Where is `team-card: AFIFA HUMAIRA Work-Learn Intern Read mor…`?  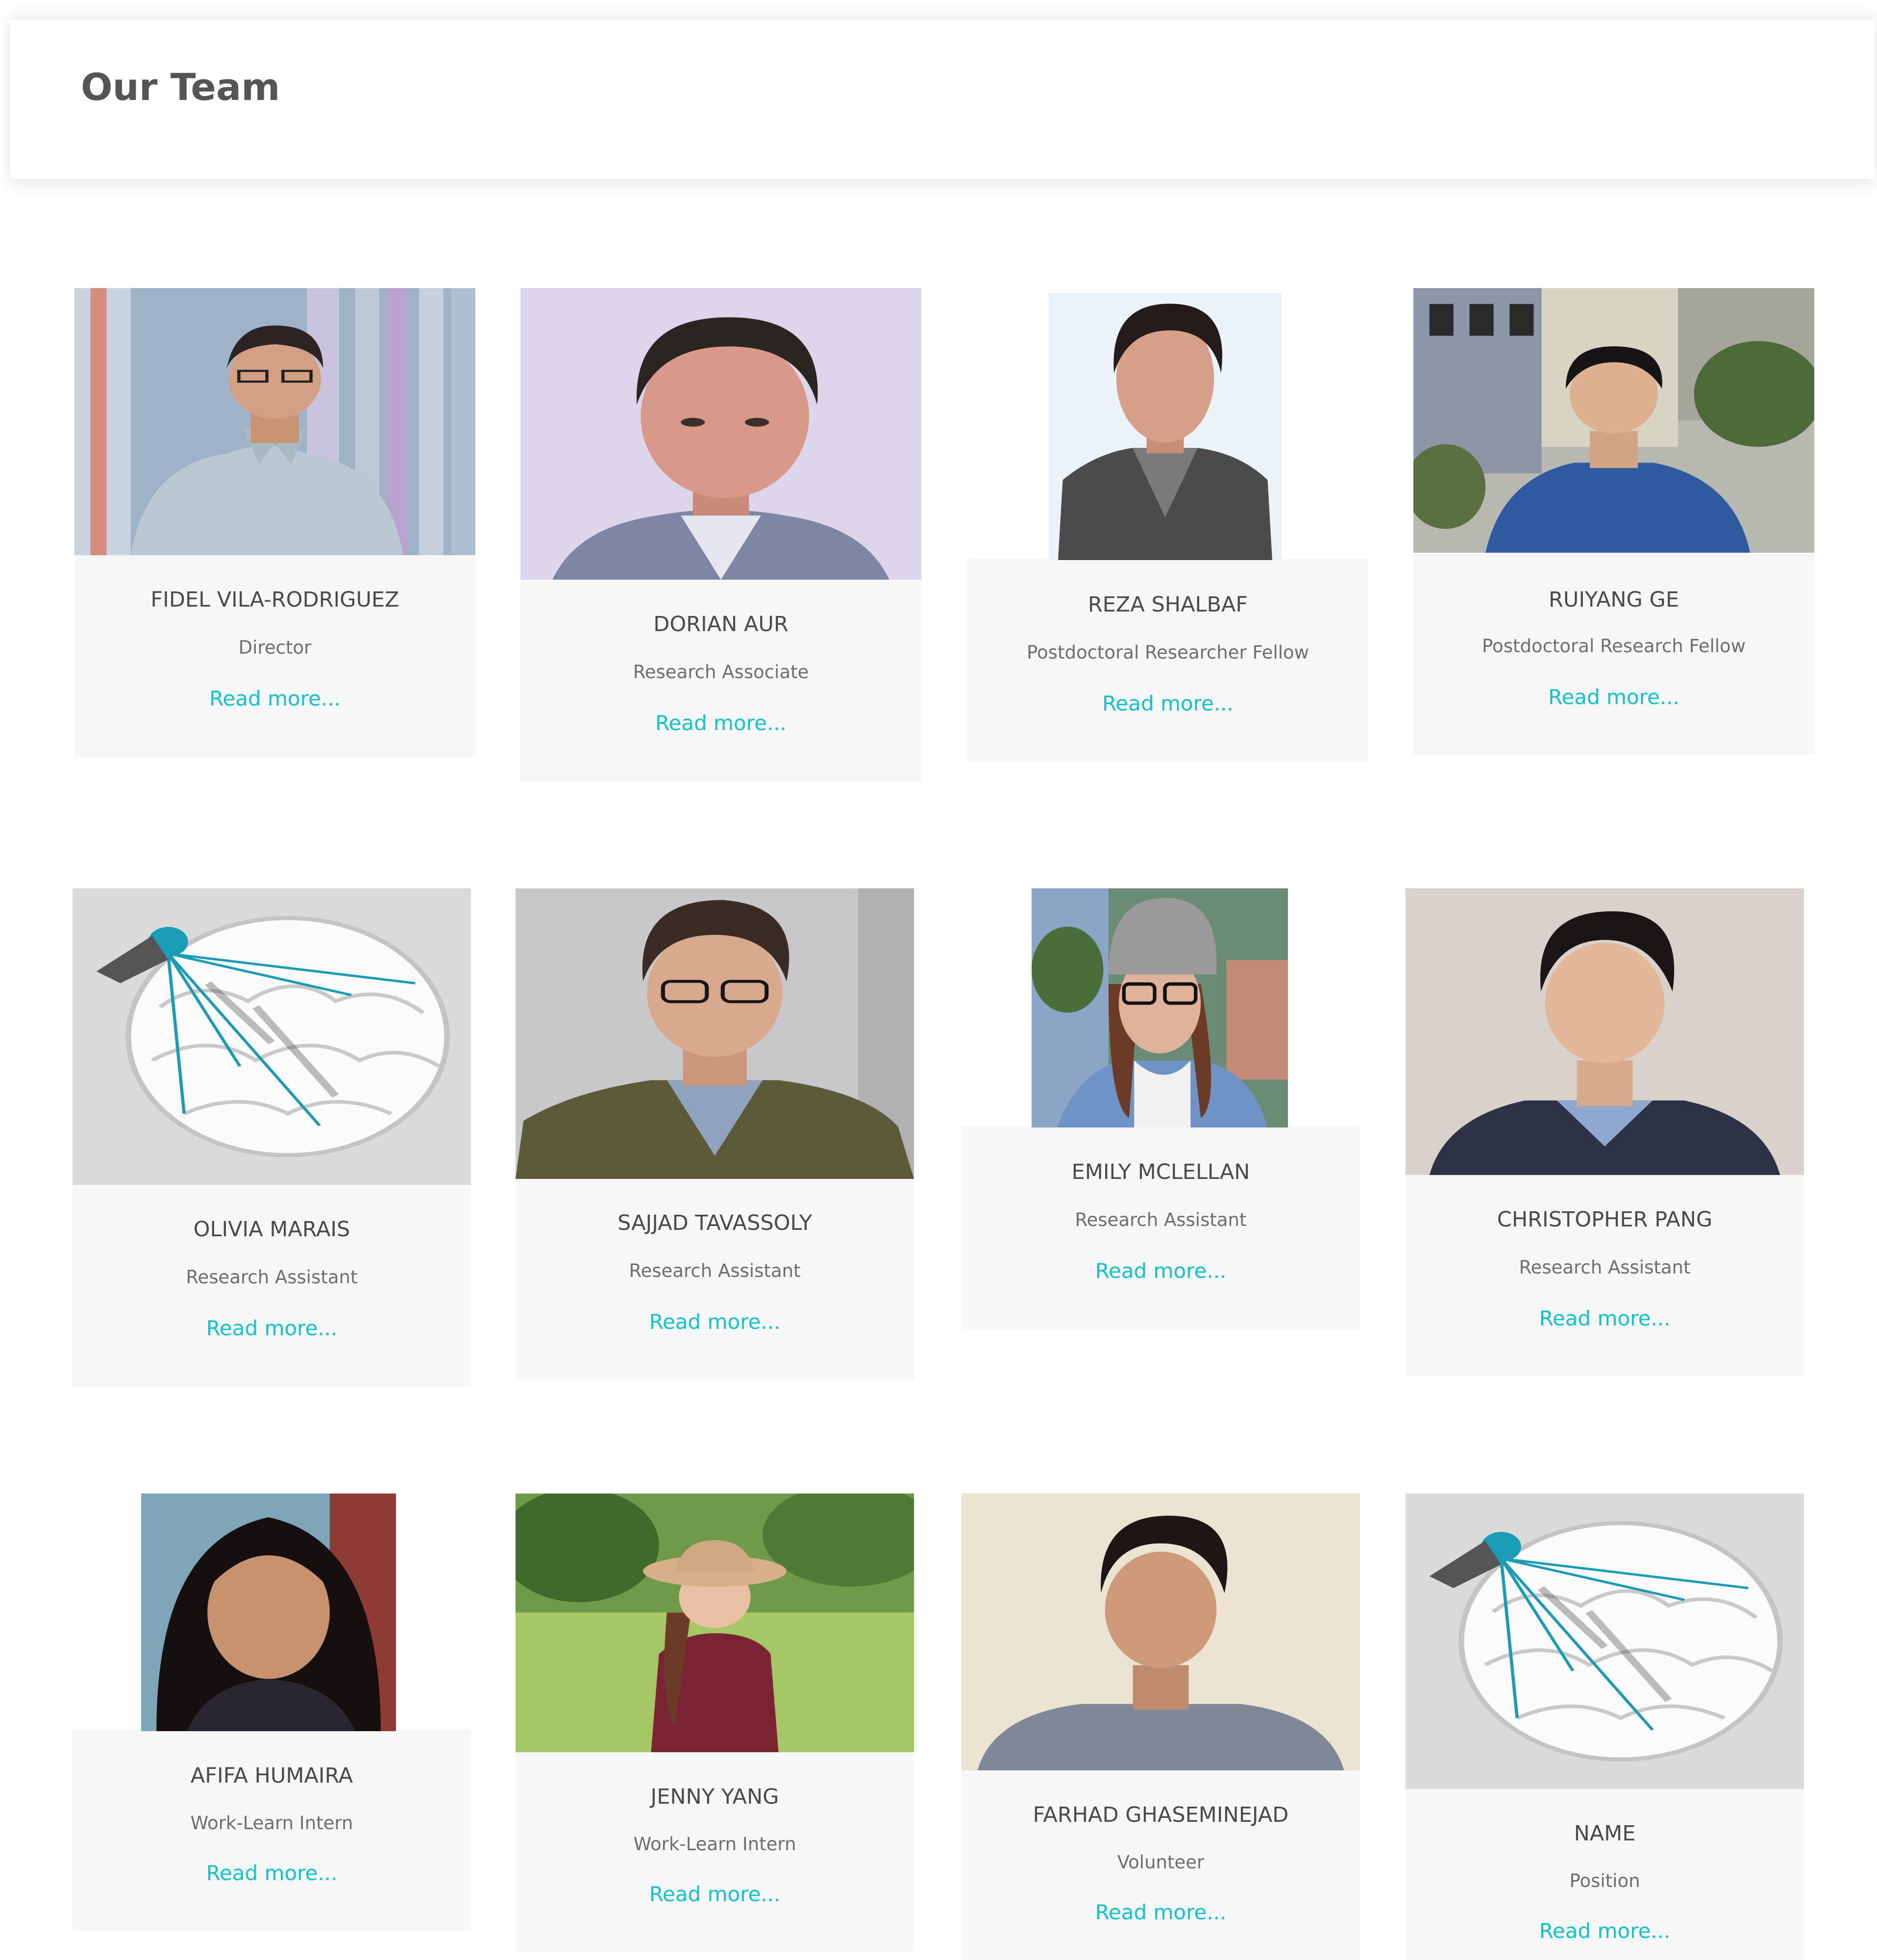 team-card: AFIFA HUMAIRA Work-Learn Intern Read mor… is located at coordinates (272, 1830).